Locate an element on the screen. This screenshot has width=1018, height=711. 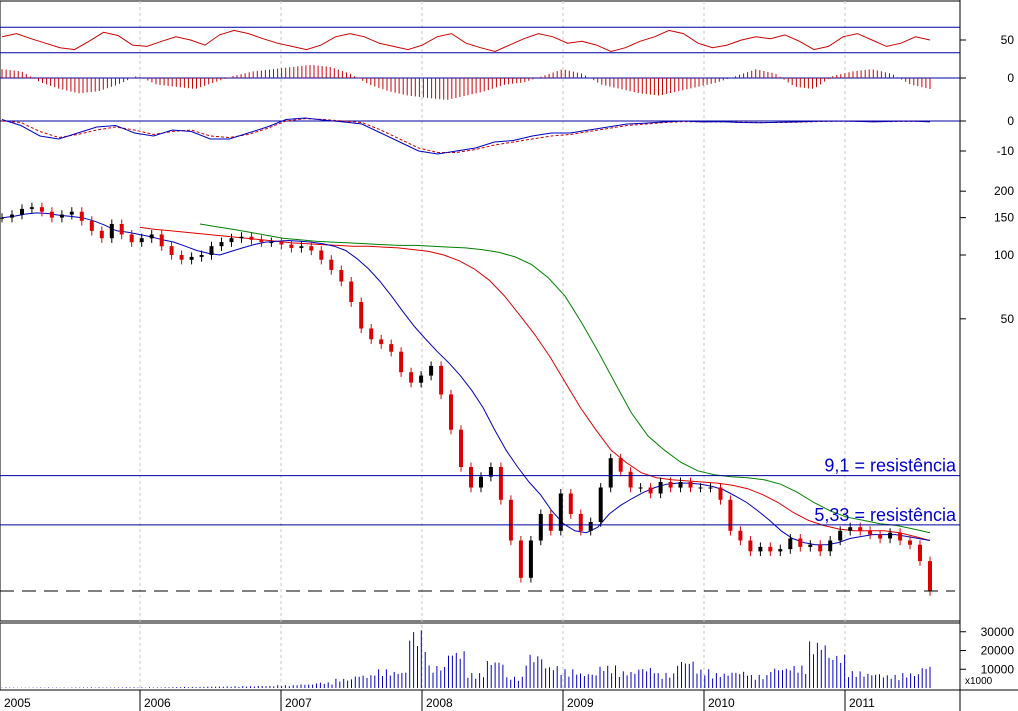
year-label: 2007 is located at coordinates (298, 703).